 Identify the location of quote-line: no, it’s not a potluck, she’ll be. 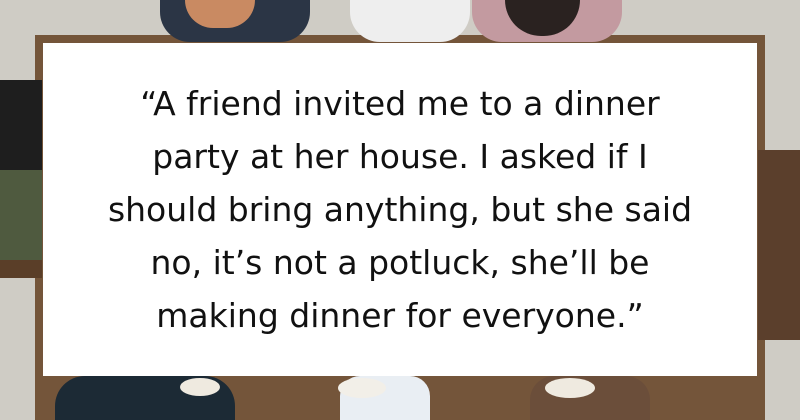
(400, 262).